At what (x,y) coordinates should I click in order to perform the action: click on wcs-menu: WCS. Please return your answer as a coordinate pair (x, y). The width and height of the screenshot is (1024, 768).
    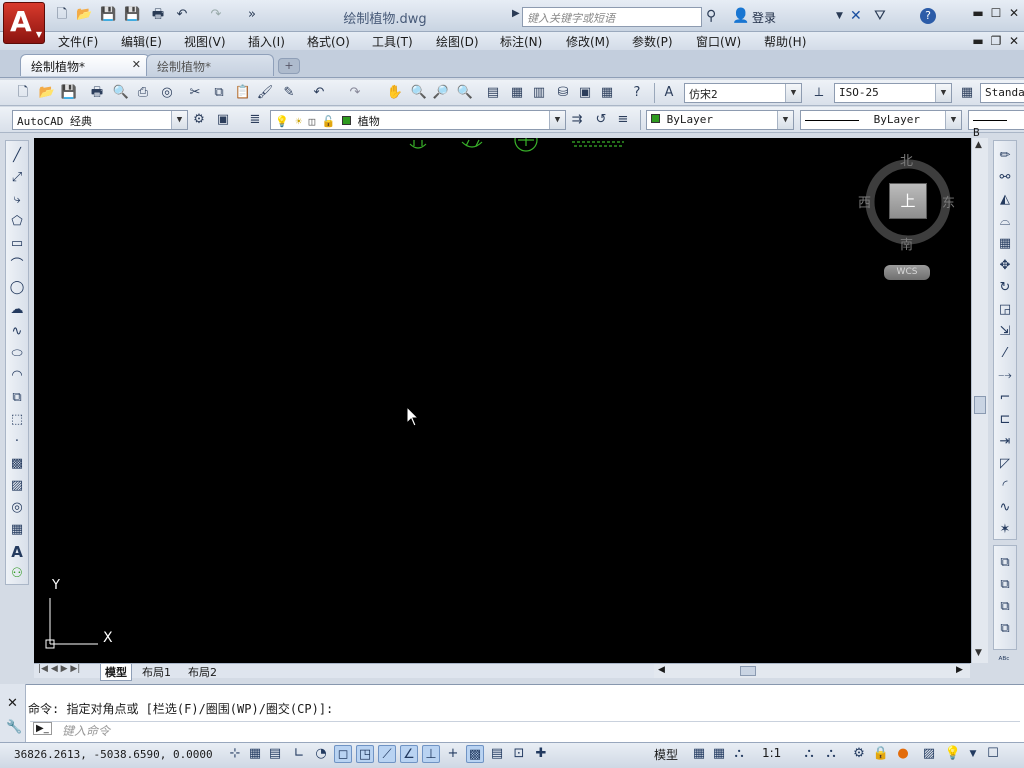
    Looking at the image, I should click on (907, 272).